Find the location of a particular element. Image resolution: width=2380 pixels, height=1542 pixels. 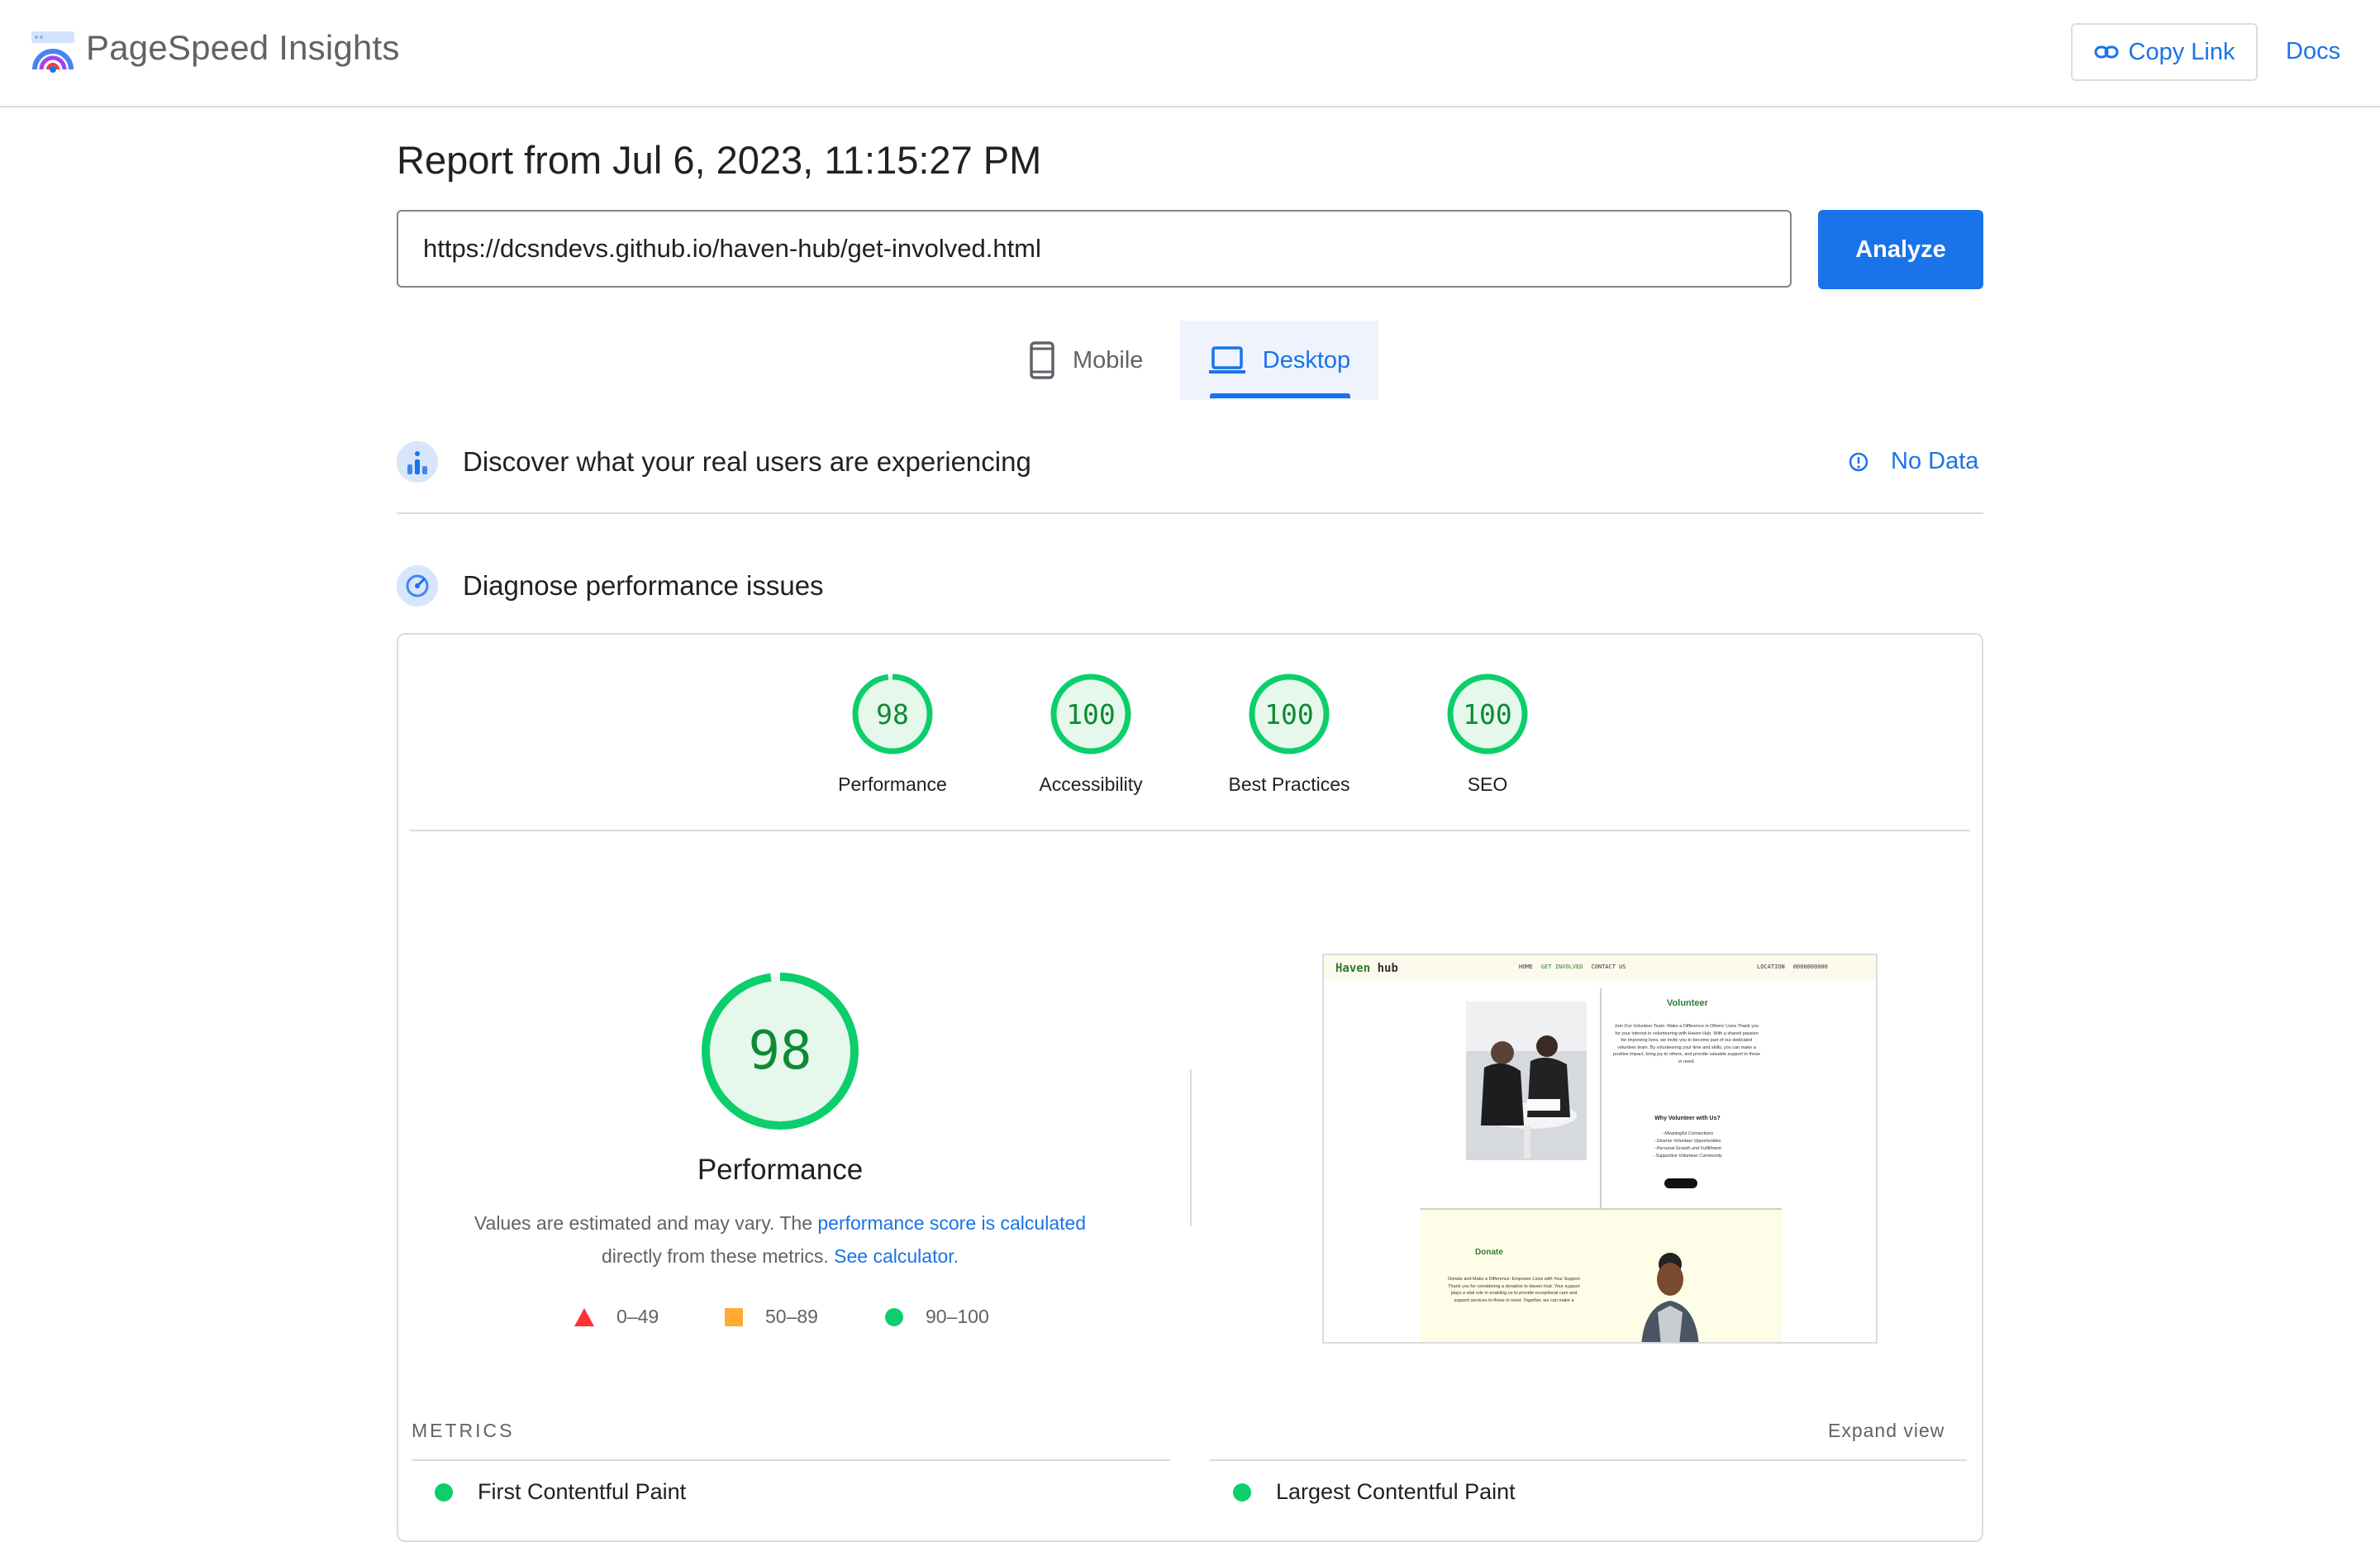

no-data-status: No Data is located at coordinates (1913, 461).